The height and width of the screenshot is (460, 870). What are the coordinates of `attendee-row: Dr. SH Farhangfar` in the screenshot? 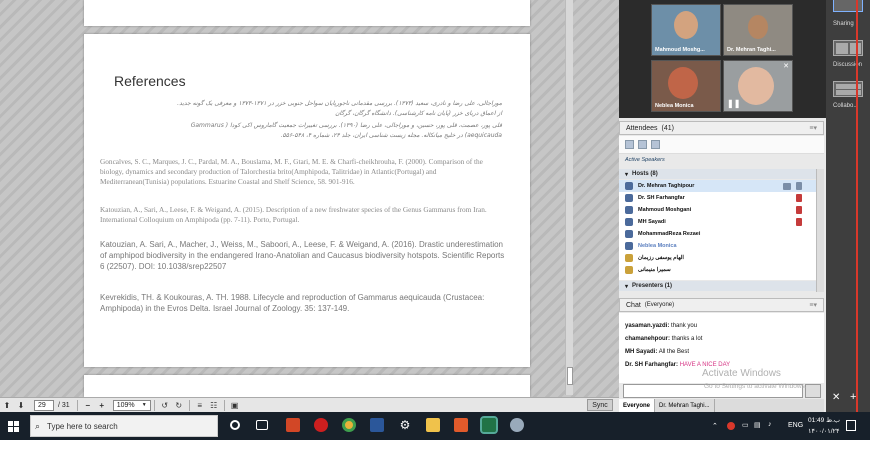 It's located at (717, 198).